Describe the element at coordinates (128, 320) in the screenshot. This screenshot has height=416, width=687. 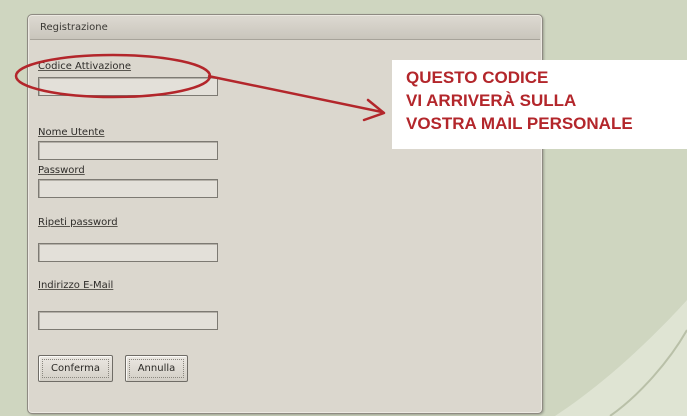
I see `email-input` at that location.